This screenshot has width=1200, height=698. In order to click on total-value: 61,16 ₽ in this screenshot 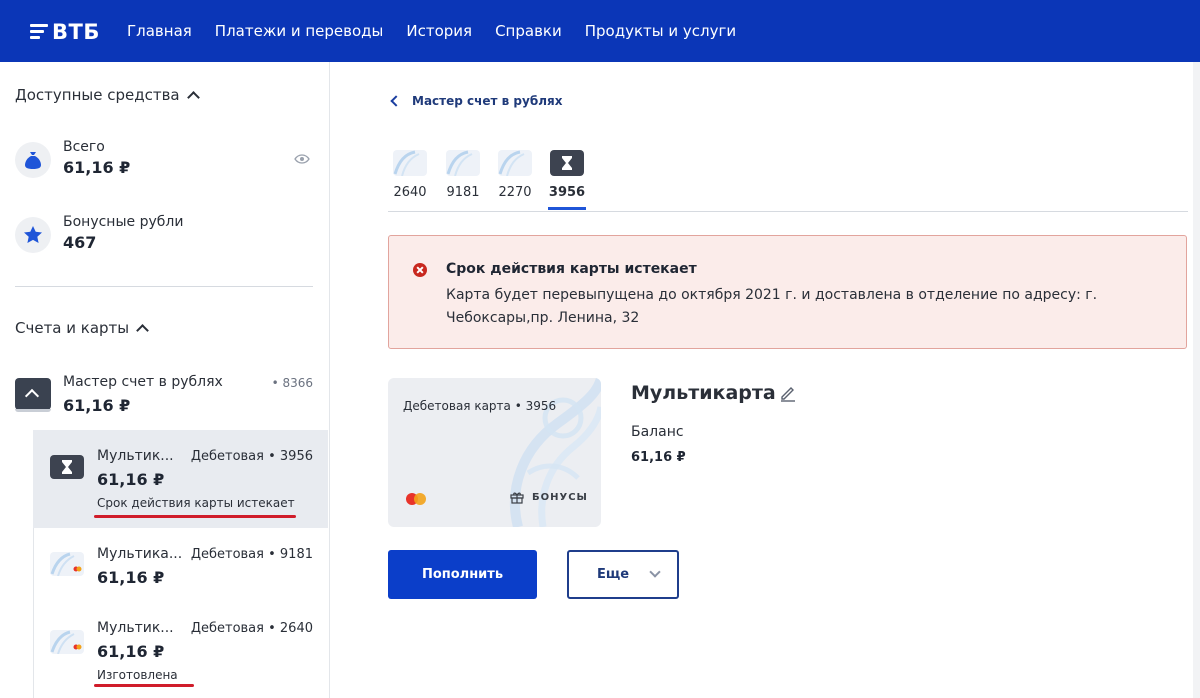, I will do `click(97, 167)`.